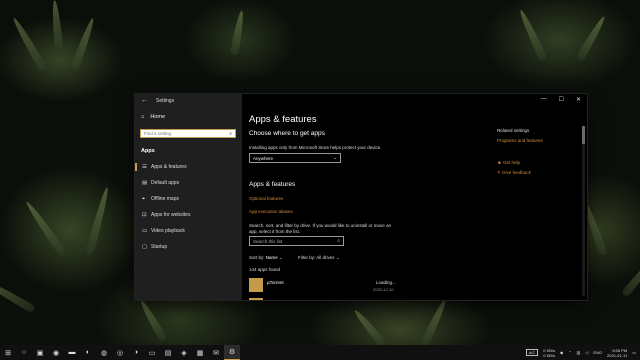 This screenshot has width=640, height=360. I want to click on nav-item-label: Video playback, so click(168, 231).